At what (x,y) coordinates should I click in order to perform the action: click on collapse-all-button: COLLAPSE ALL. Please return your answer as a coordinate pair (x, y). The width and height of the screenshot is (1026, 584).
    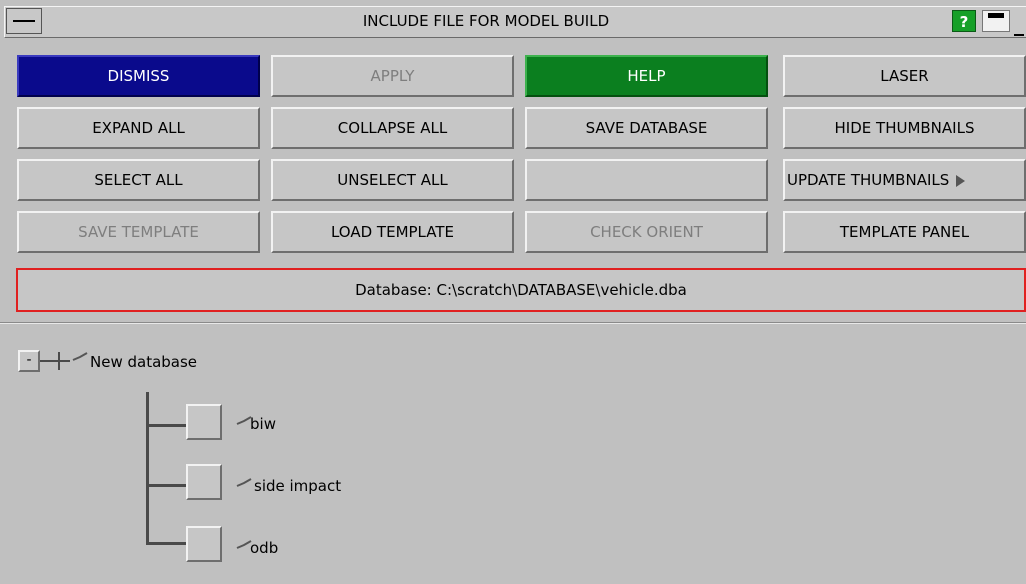
    Looking at the image, I should click on (392, 128).